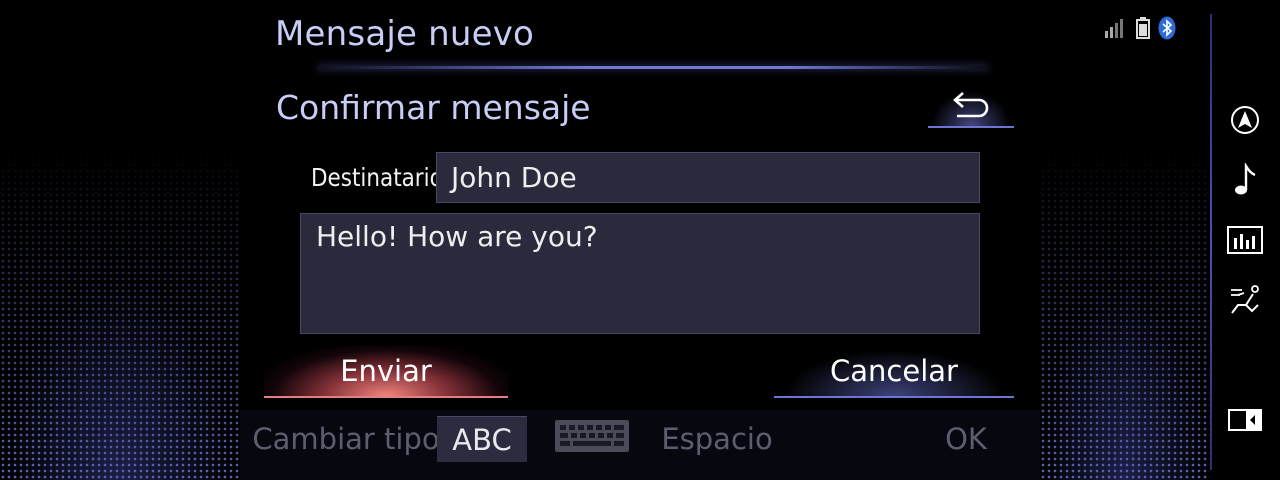  I want to click on background-glow-right, so click(1125, 380).